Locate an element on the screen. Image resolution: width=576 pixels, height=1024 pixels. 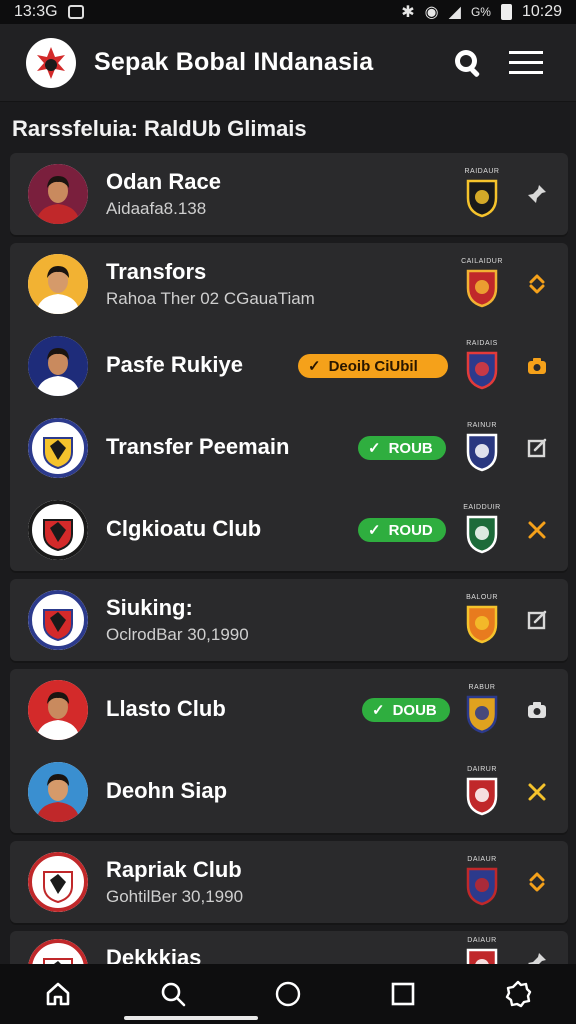
menu-button is located at coordinates (526, 63).